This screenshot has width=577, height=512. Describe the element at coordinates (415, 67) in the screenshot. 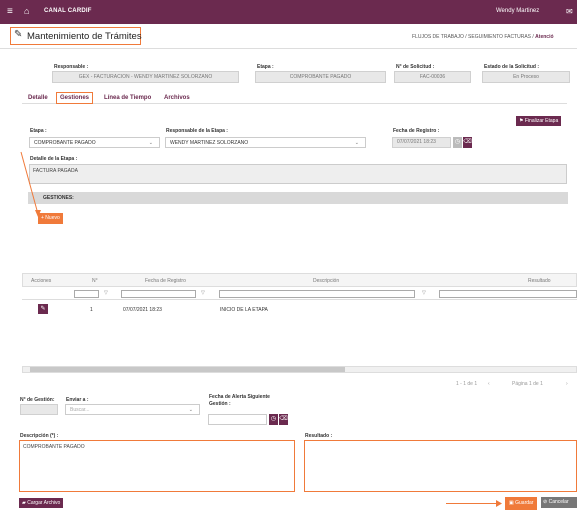

I see `solicitud-label: N° de Solicitud :` at that location.